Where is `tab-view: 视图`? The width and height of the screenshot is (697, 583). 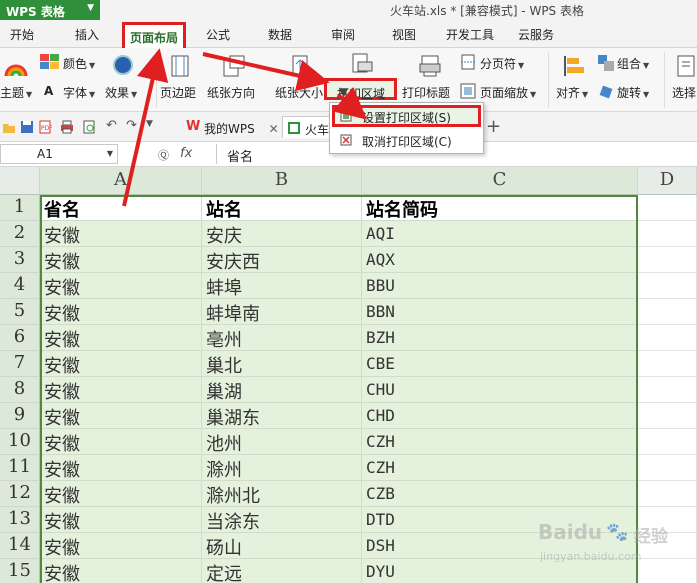 tab-view: 视图 is located at coordinates (404, 34).